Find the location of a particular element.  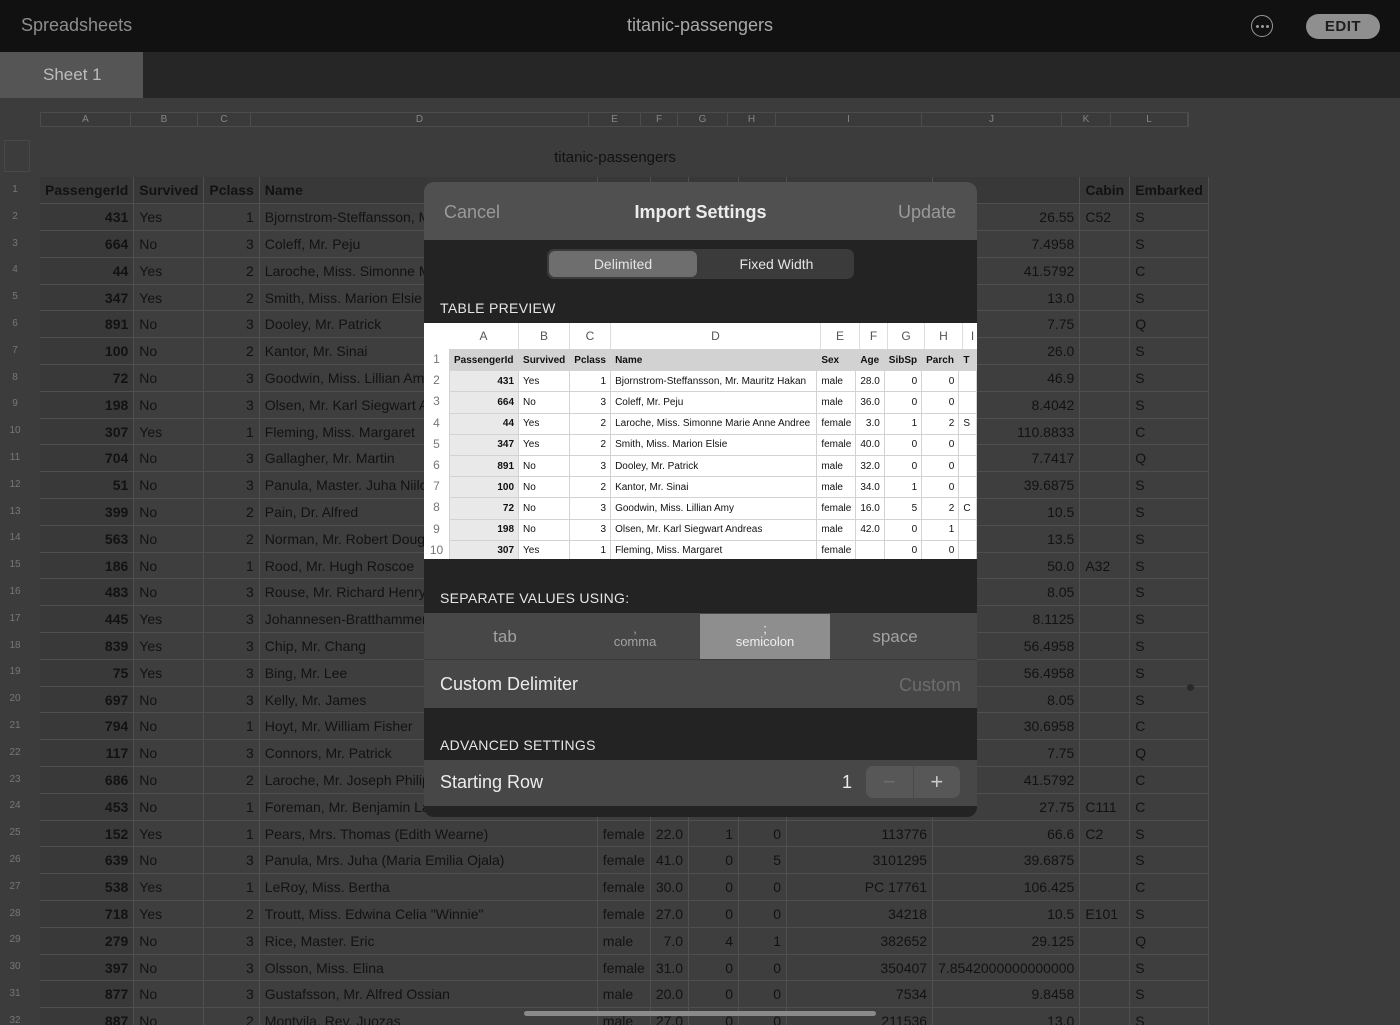

row-number: 21 is located at coordinates (15, 726).